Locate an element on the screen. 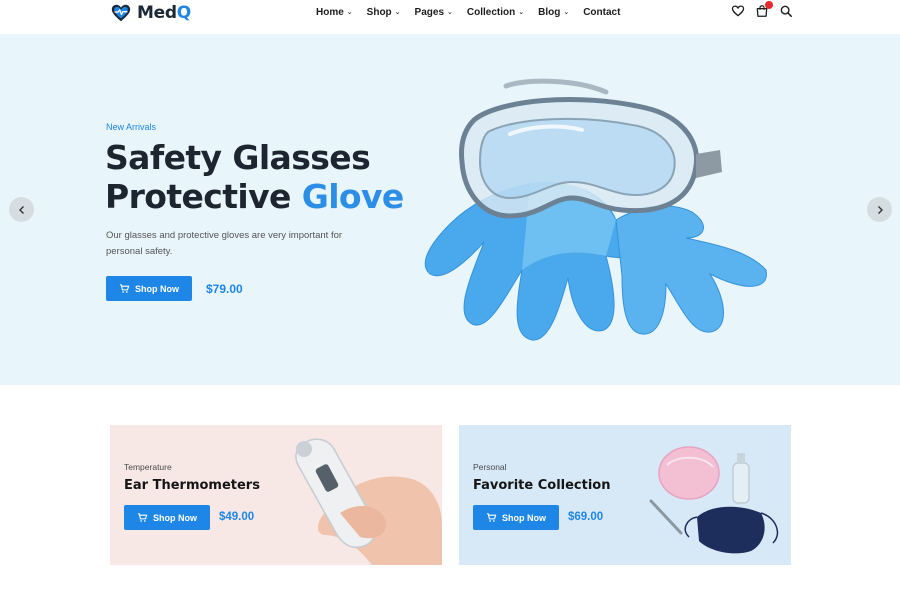 The height and width of the screenshot is (600, 900). safety-goggles-image is located at coordinates (590, 148).